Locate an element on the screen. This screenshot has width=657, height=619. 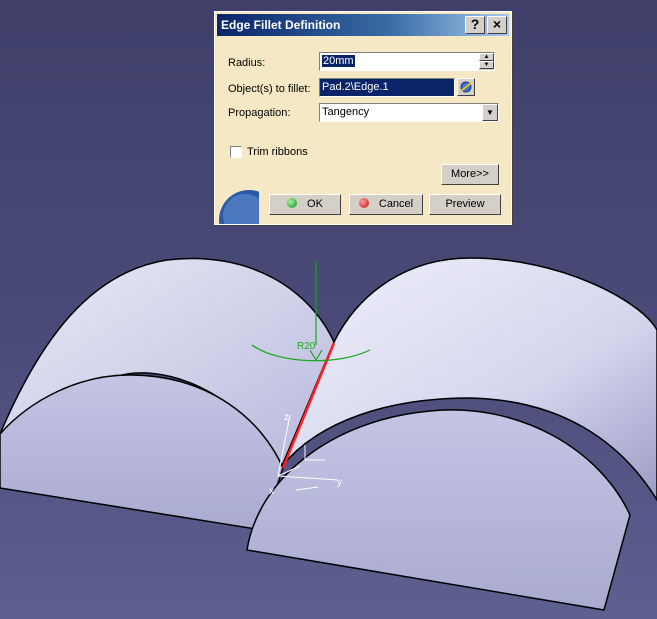
objects-field: Pad.2\Edge.1 is located at coordinates (387, 87).